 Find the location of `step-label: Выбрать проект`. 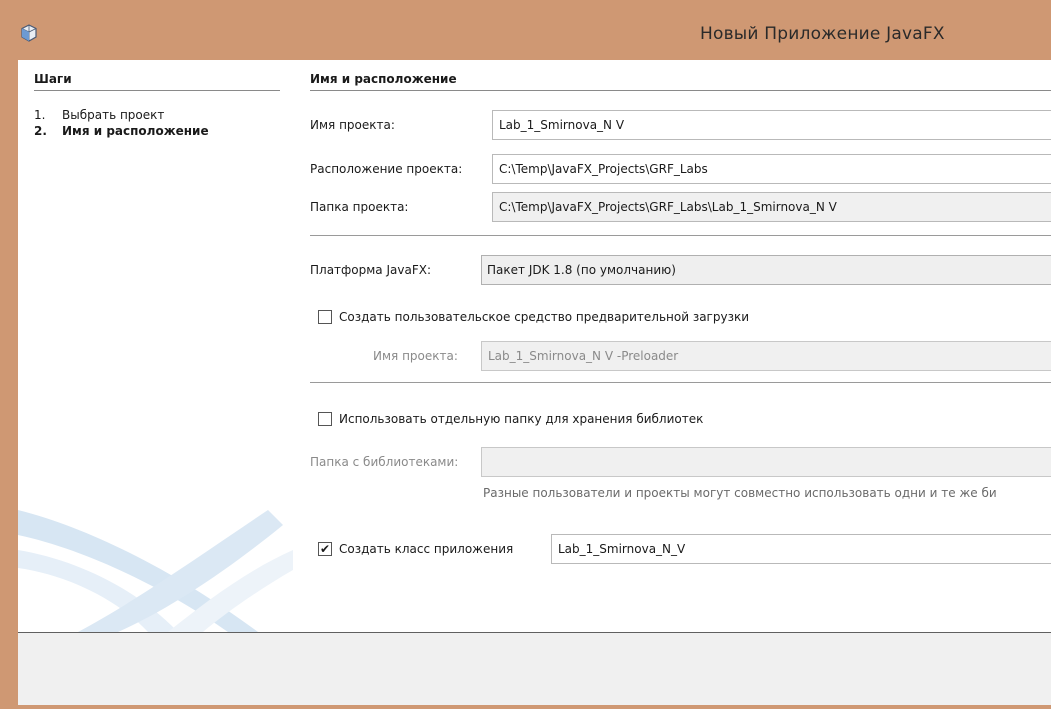

step-label: Выбрать проект is located at coordinates (113, 115).